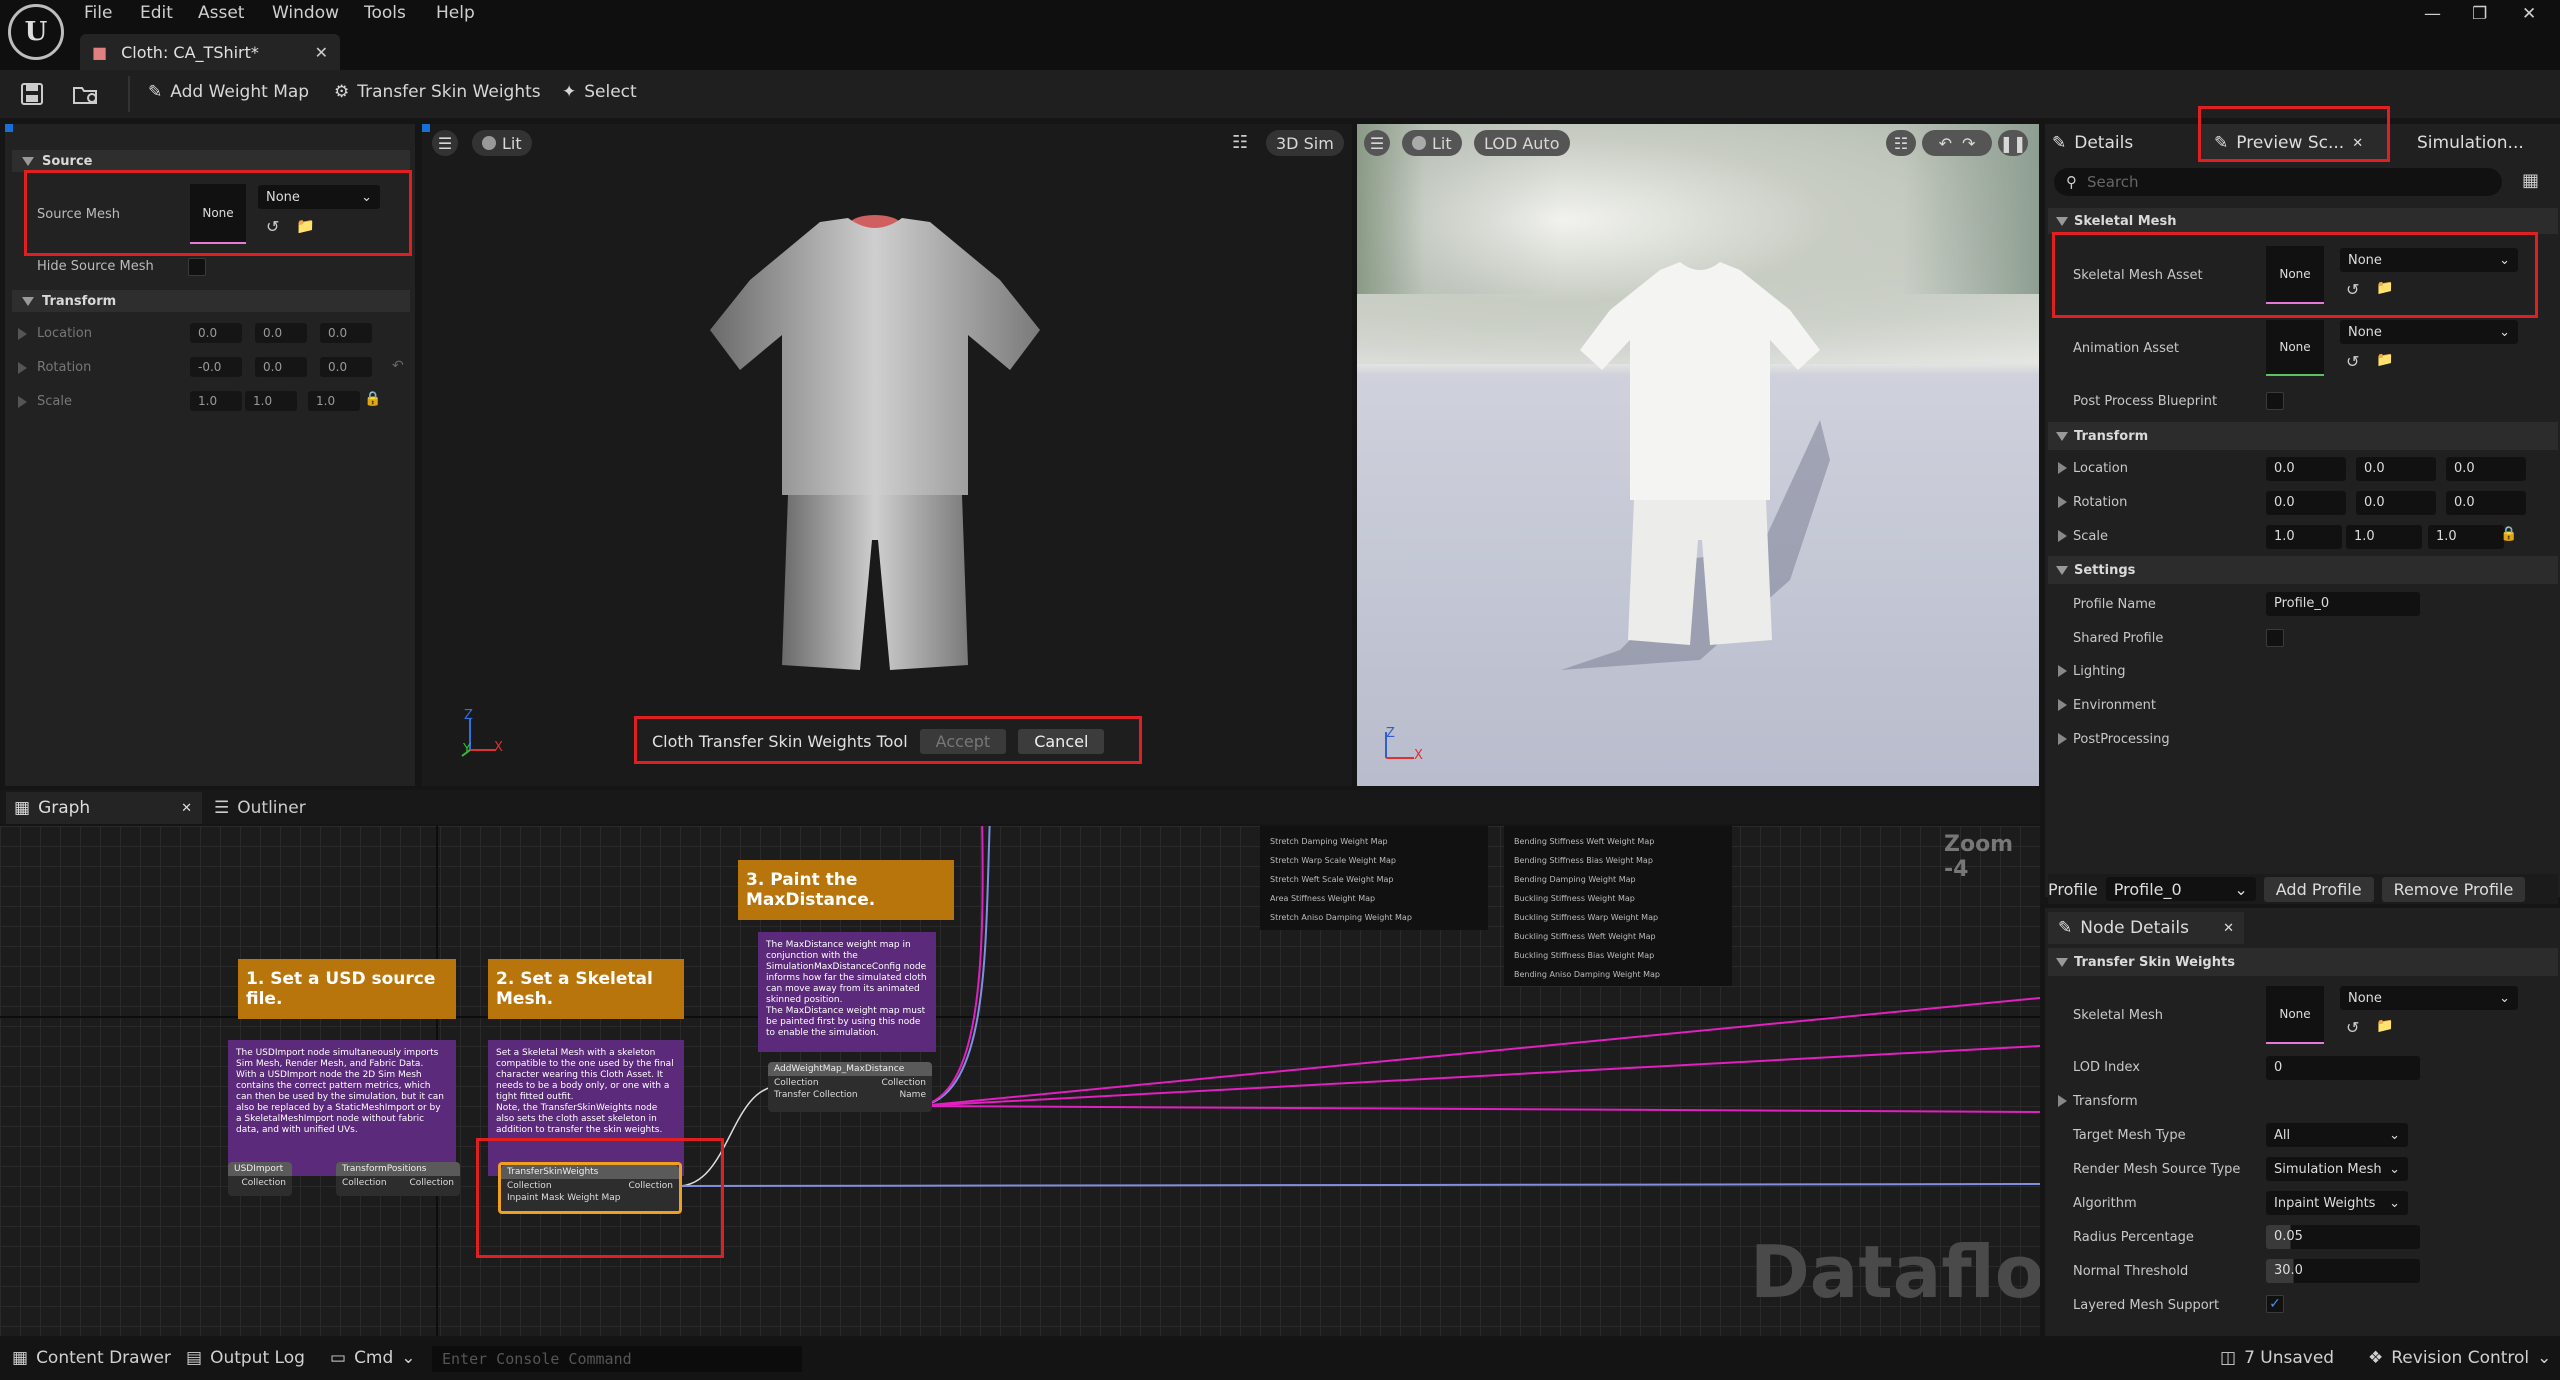 Image resolution: width=2560 pixels, height=1380 pixels. What do you see at coordinates (156, 13) in the screenshot?
I see `menu-edit: Edit` at bounding box center [156, 13].